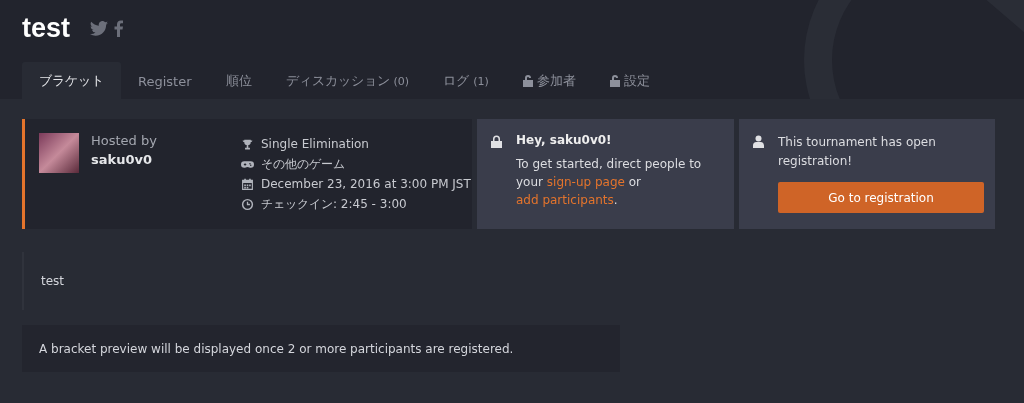 This screenshot has width=1024, height=403. Describe the element at coordinates (496, 141) in the screenshot. I see `padlock-icon` at that location.